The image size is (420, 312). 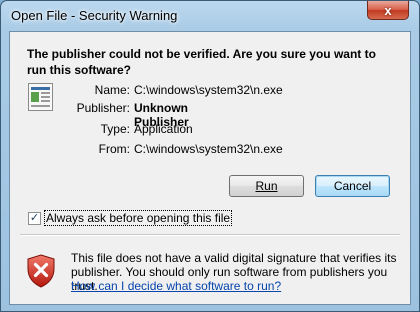 What do you see at coordinates (210, 235) in the screenshot?
I see `divider` at bounding box center [210, 235].